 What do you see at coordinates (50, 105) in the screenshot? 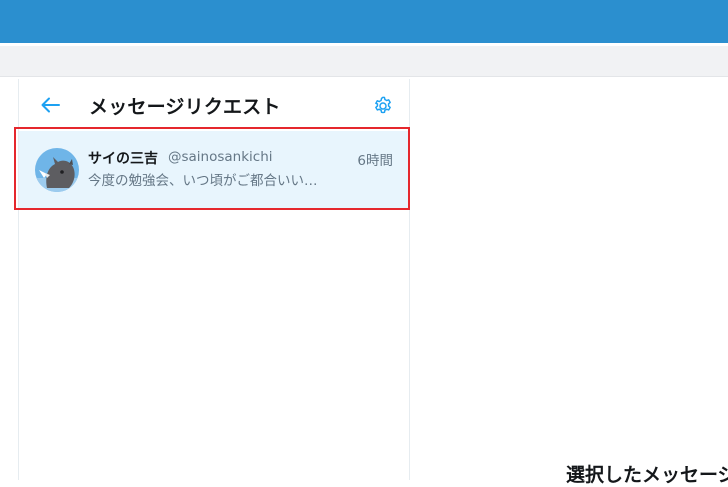
I see `arrow-left-icon` at bounding box center [50, 105].